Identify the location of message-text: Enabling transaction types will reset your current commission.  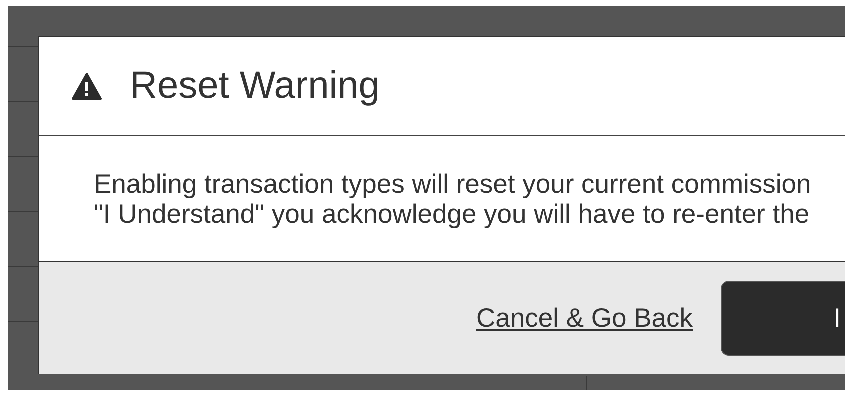
(453, 184).